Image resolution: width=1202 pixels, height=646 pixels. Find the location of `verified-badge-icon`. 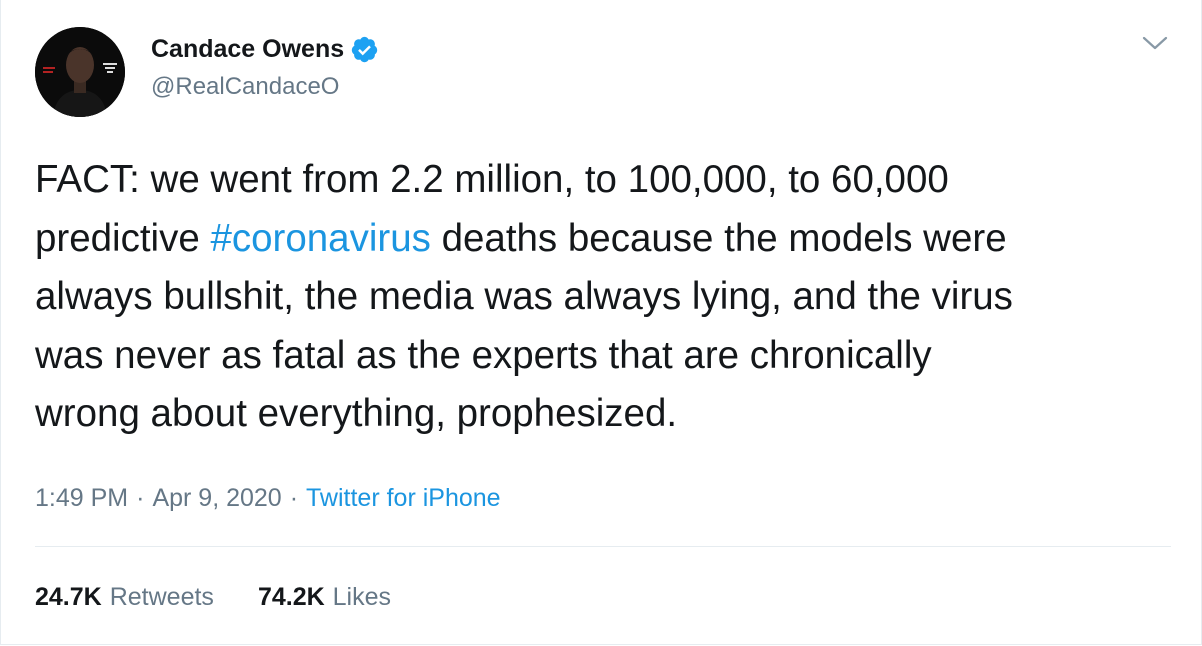

verified-badge-icon is located at coordinates (364, 49).